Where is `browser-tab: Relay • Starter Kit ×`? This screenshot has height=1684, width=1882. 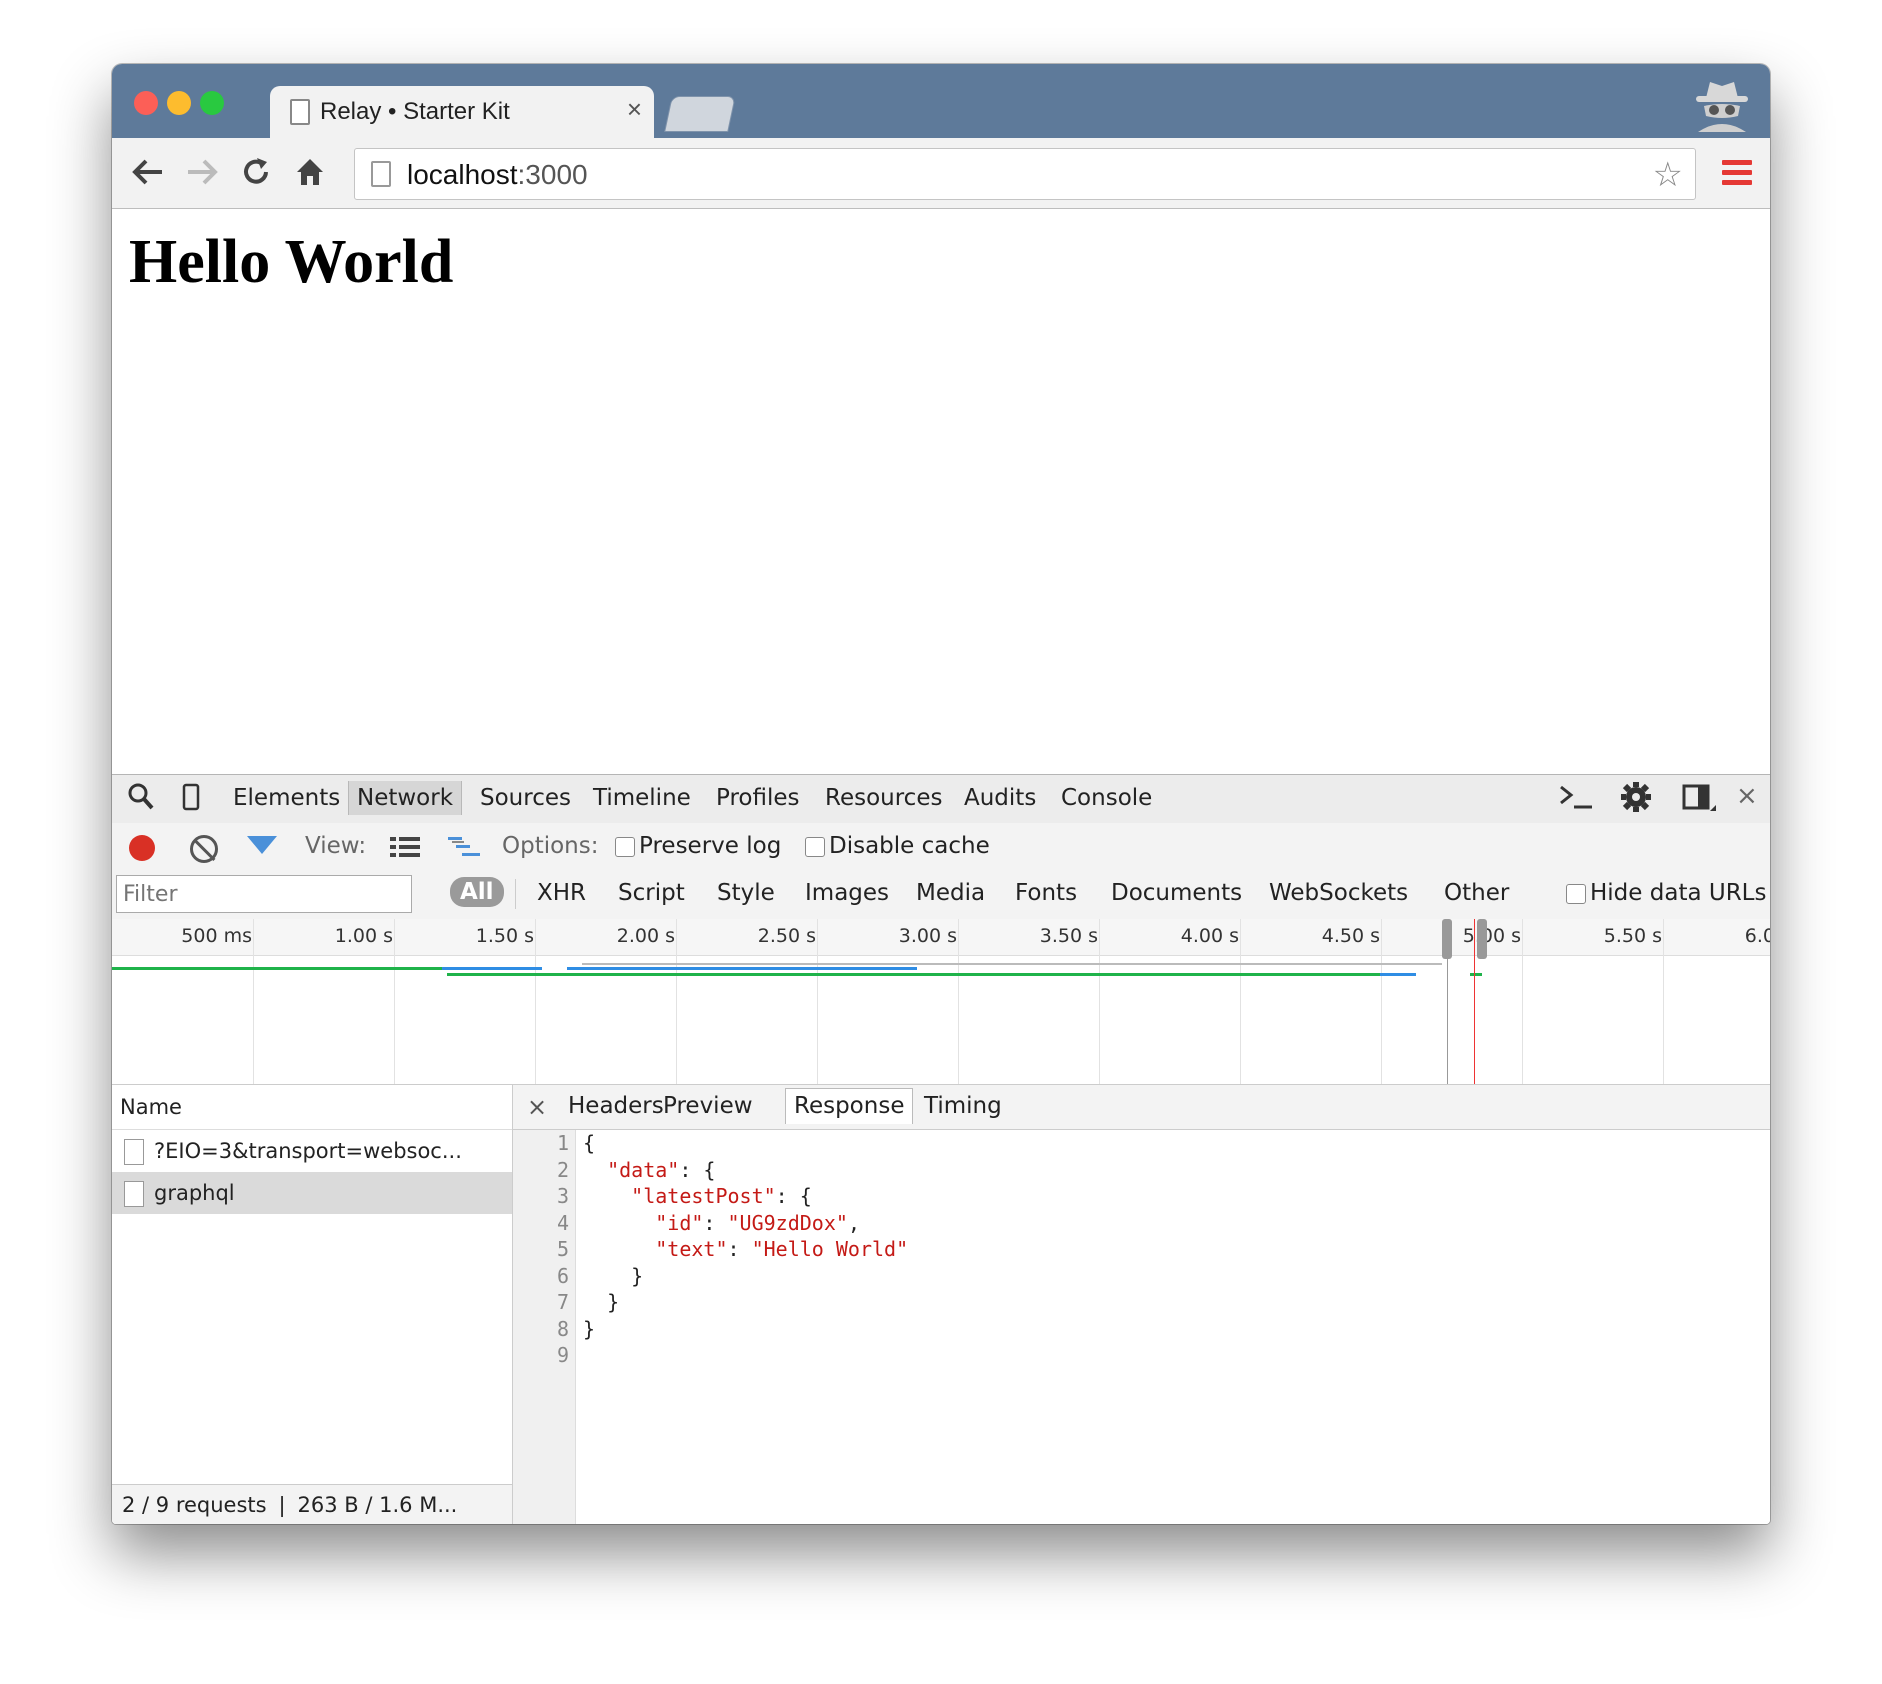
browser-tab: Relay • Starter Kit × is located at coordinates (462, 112).